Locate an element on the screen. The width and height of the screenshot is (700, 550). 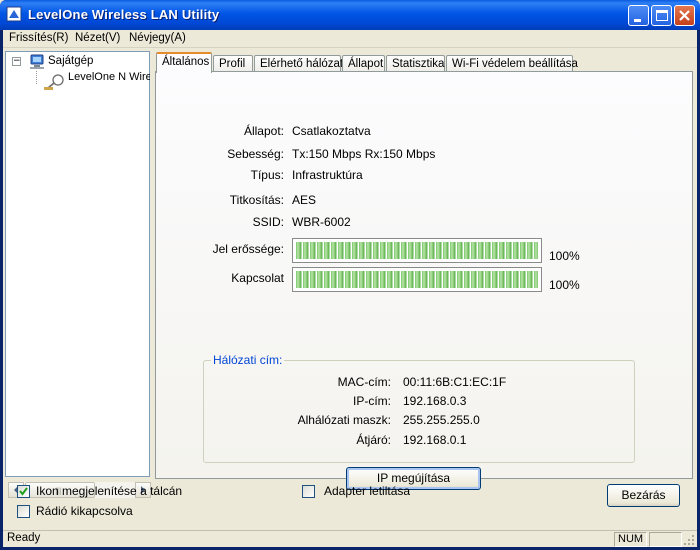
signal-percent: 100% is located at coordinates (564, 256).